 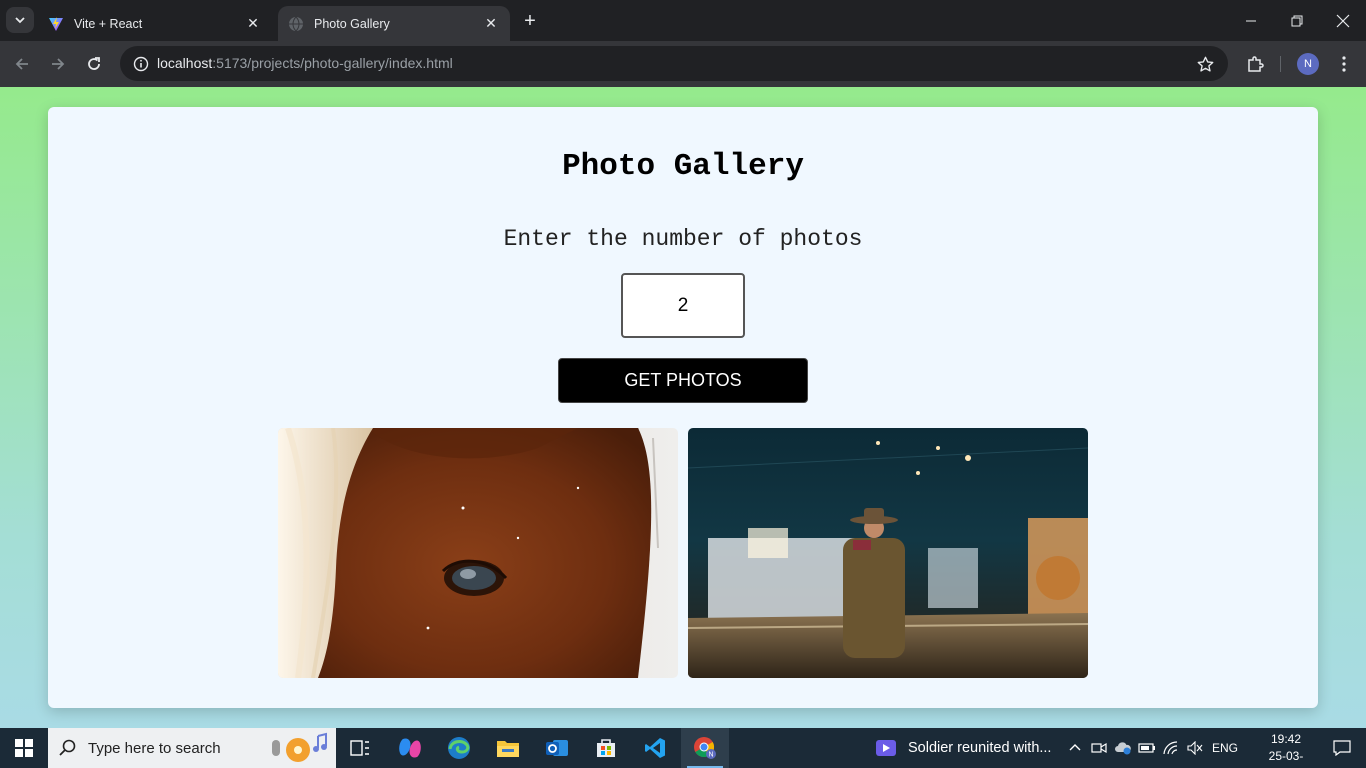 I want to click on browser-menu-button, so click(x=1344, y=64).